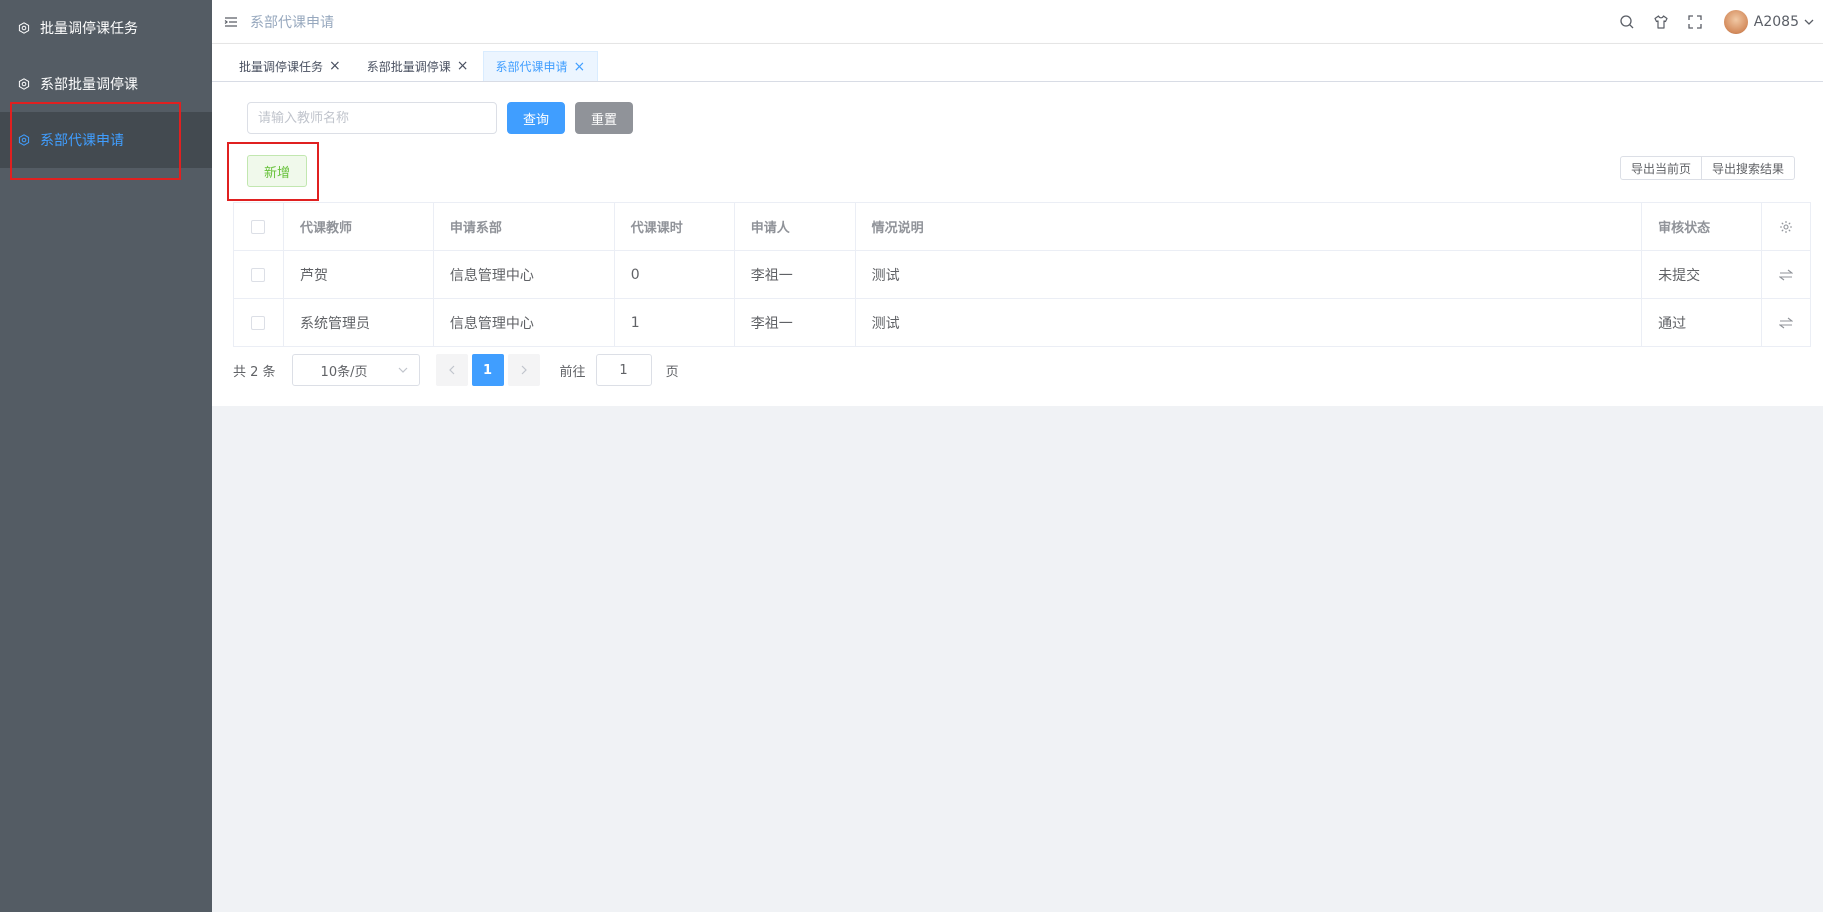 This screenshot has width=1823, height=912. What do you see at coordinates (1702, 274) in the screenshot?
I see `table-cell: 未提交` at bounding box center [1702, 274].